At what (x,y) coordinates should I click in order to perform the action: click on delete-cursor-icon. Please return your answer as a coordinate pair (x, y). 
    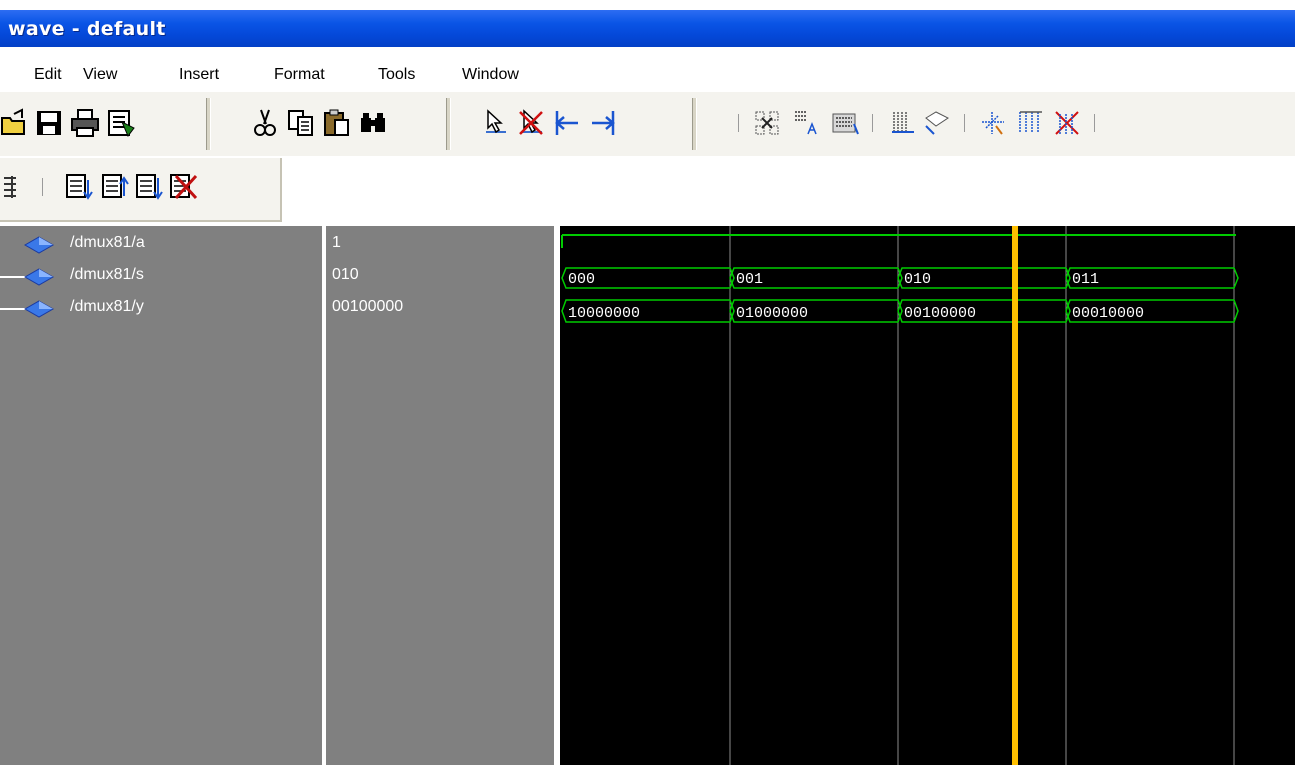
    Looking at the image, I should click on (937, 123).